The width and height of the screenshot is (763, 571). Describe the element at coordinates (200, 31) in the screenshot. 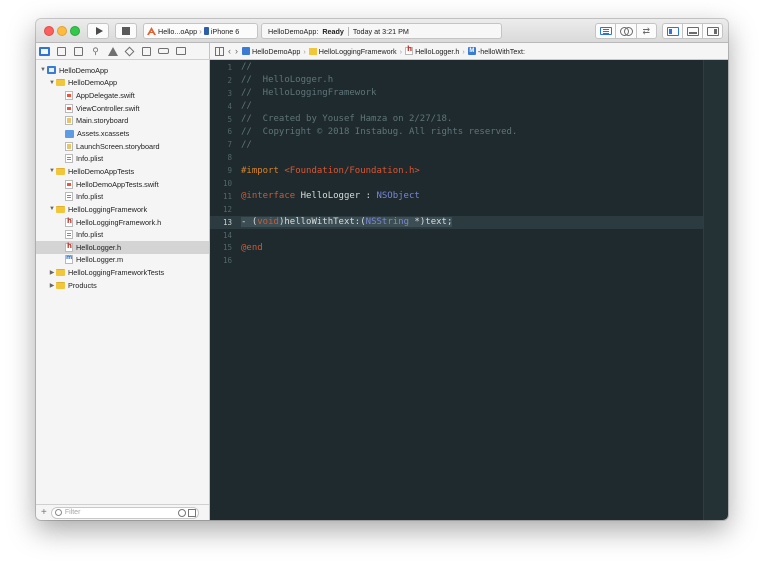

I see `scheme-selector: Hello...oApp › iPhone 6` at that location.